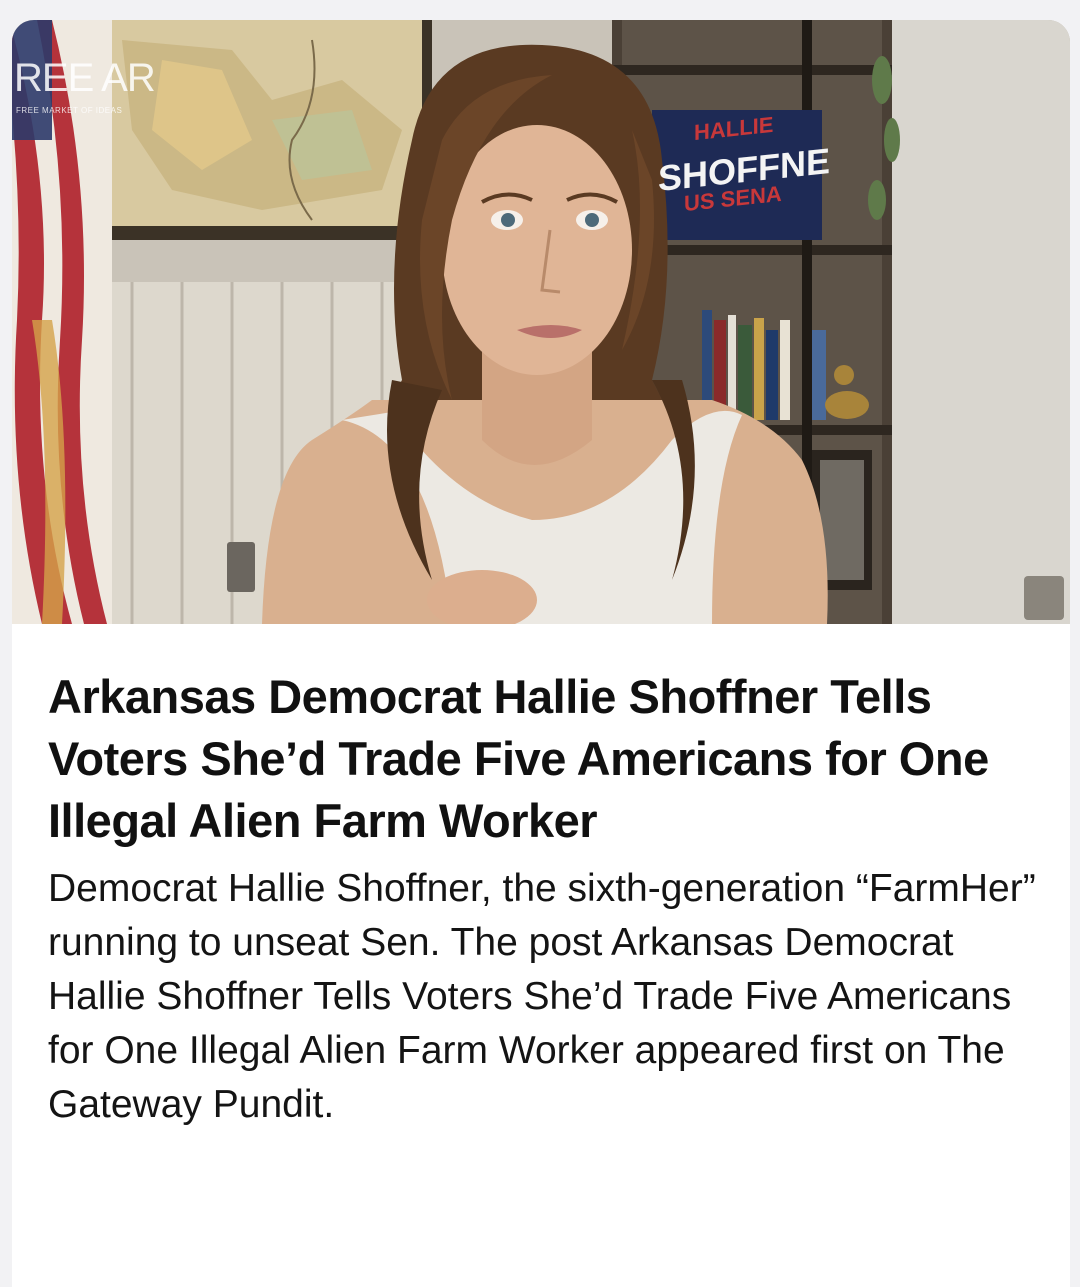 This screenshot has width=1080, height=1287. I want to click on watermark-logo: REE AR, so click(85, 78).